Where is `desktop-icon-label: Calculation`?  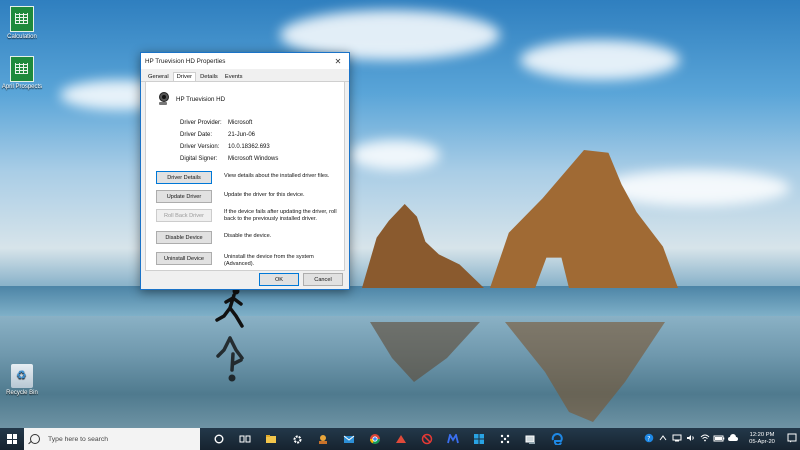 desktop-icon-label: Calculation is located at coordinates (22, 37).